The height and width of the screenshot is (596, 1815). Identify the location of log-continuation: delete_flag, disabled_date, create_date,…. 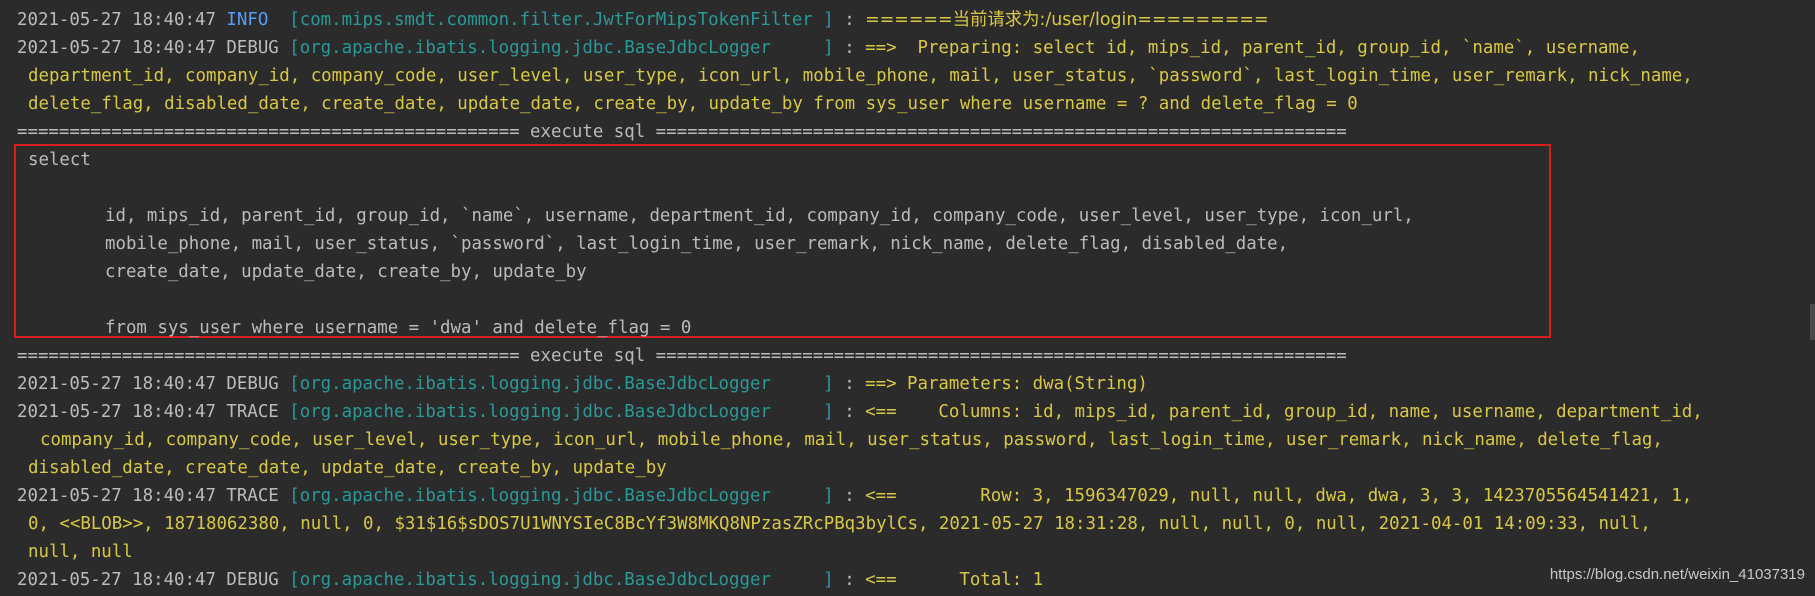
(693, 104).